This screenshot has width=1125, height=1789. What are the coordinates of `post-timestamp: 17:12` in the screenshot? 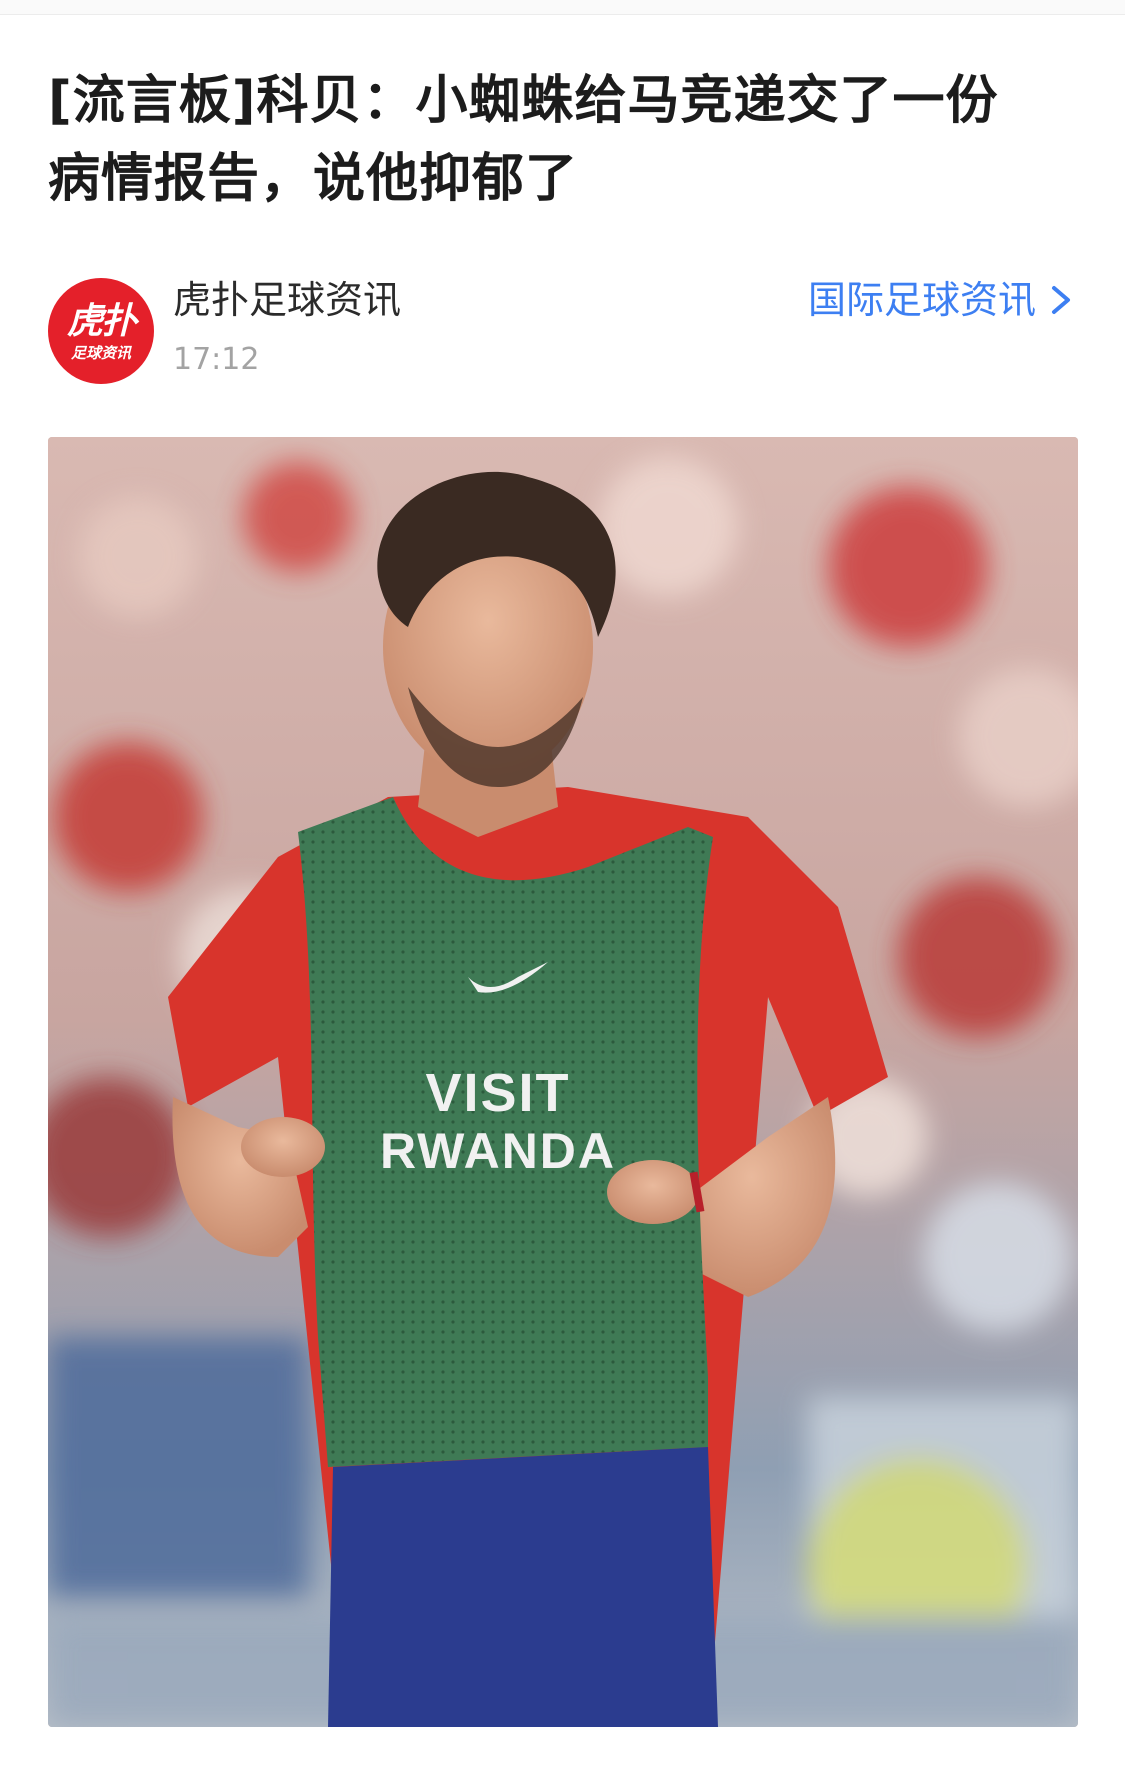 It's located at (216, 359).